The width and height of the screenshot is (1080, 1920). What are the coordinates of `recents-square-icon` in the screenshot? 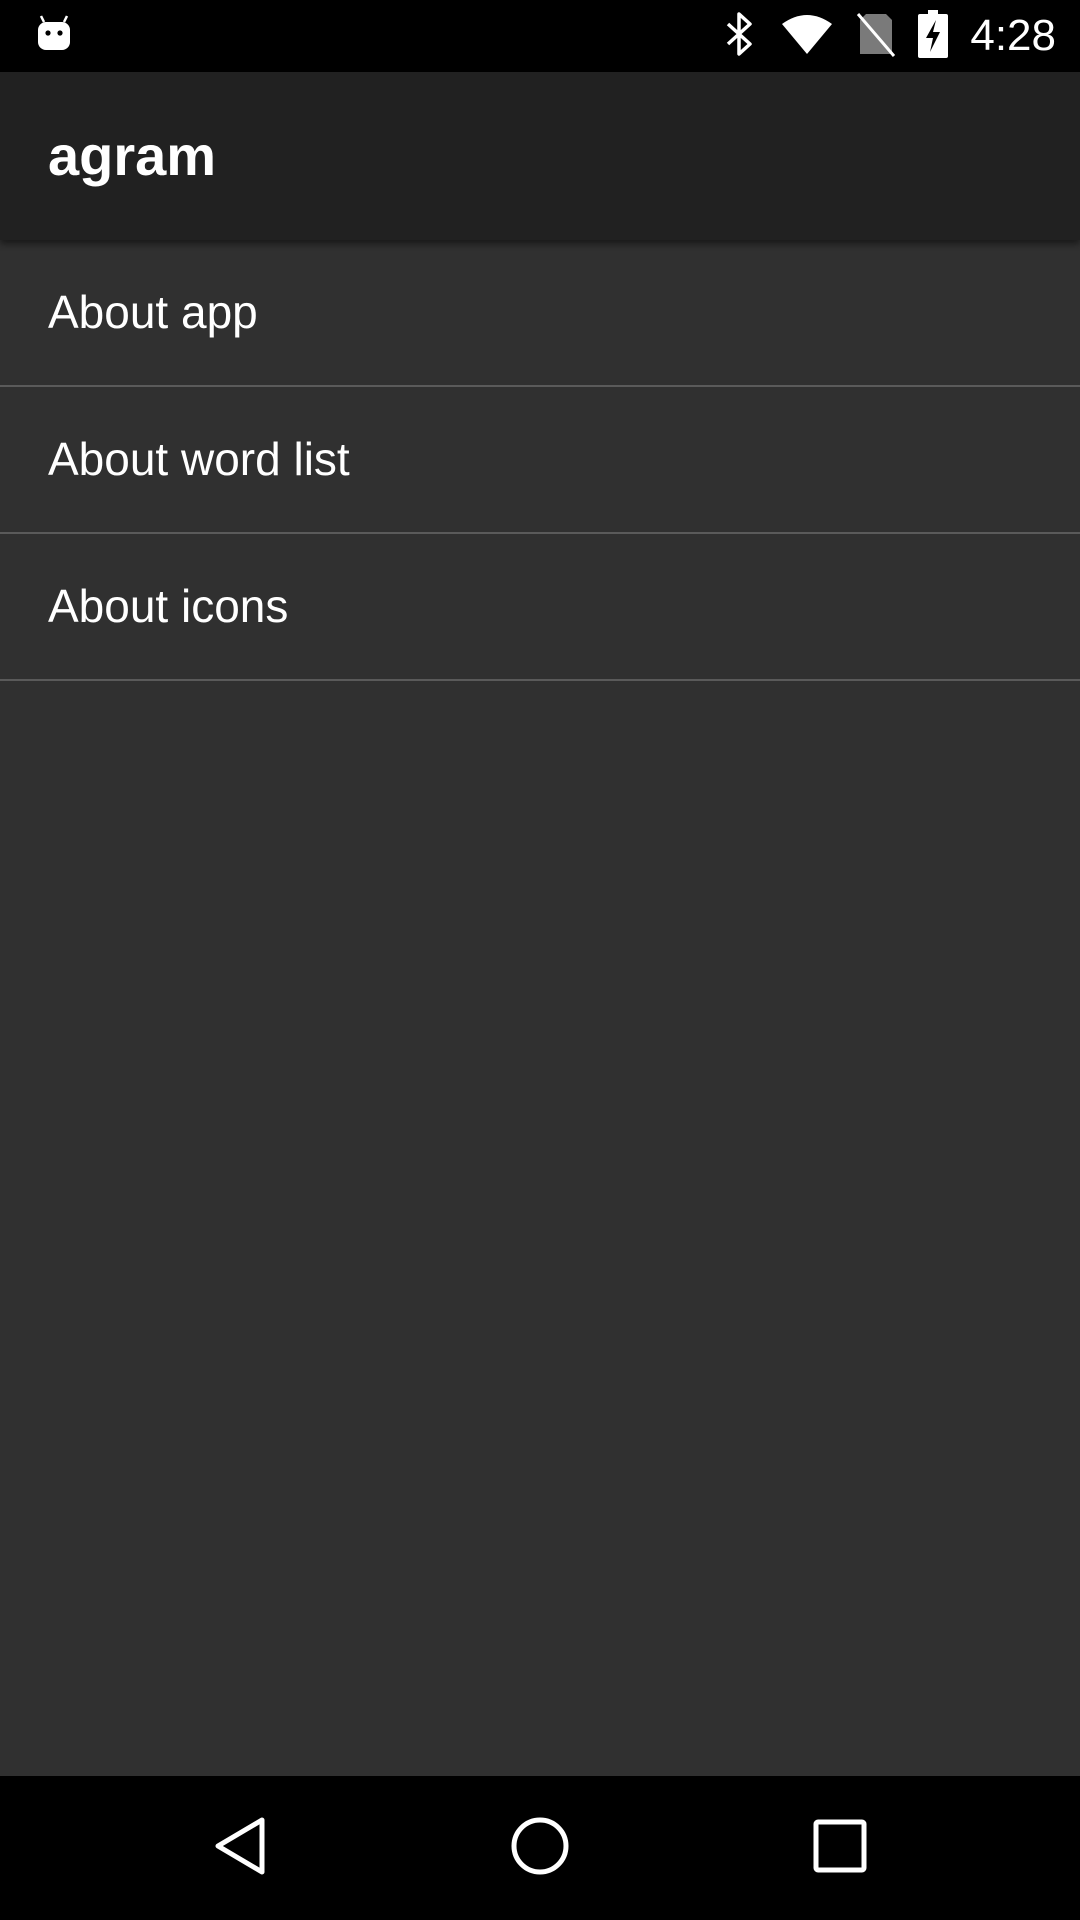 It's located at (840, 1848).